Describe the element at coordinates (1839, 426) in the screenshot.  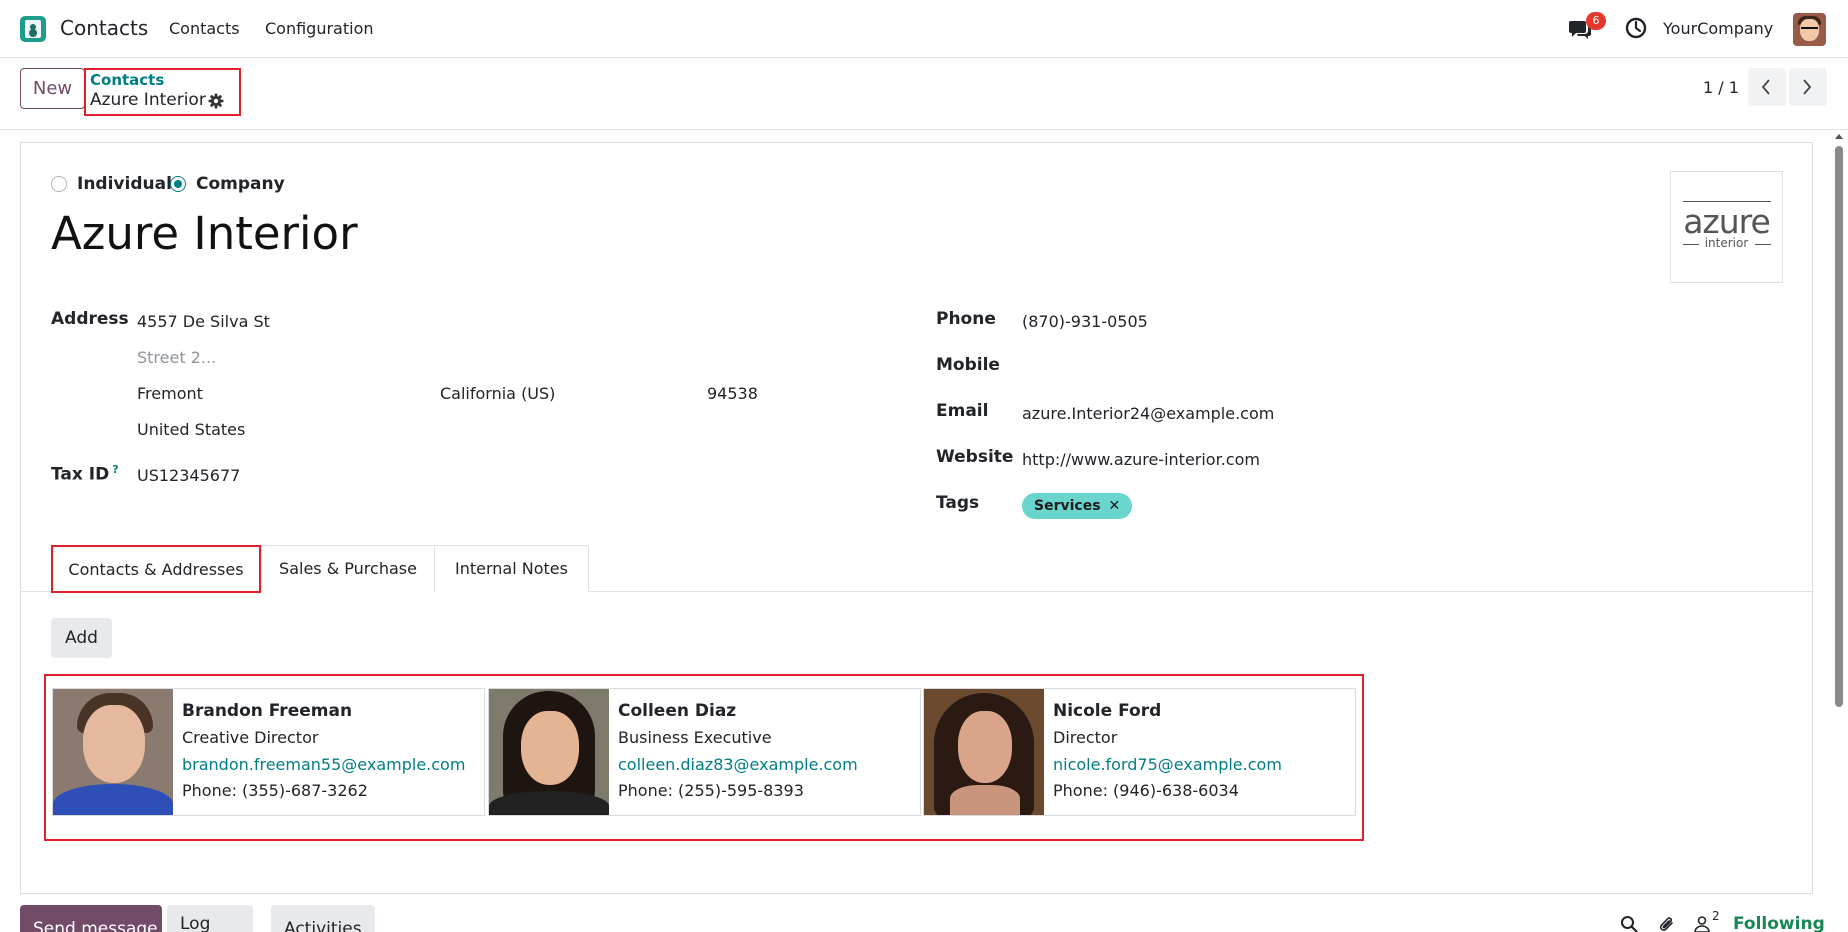
I see `scroll-thumb` at that location.